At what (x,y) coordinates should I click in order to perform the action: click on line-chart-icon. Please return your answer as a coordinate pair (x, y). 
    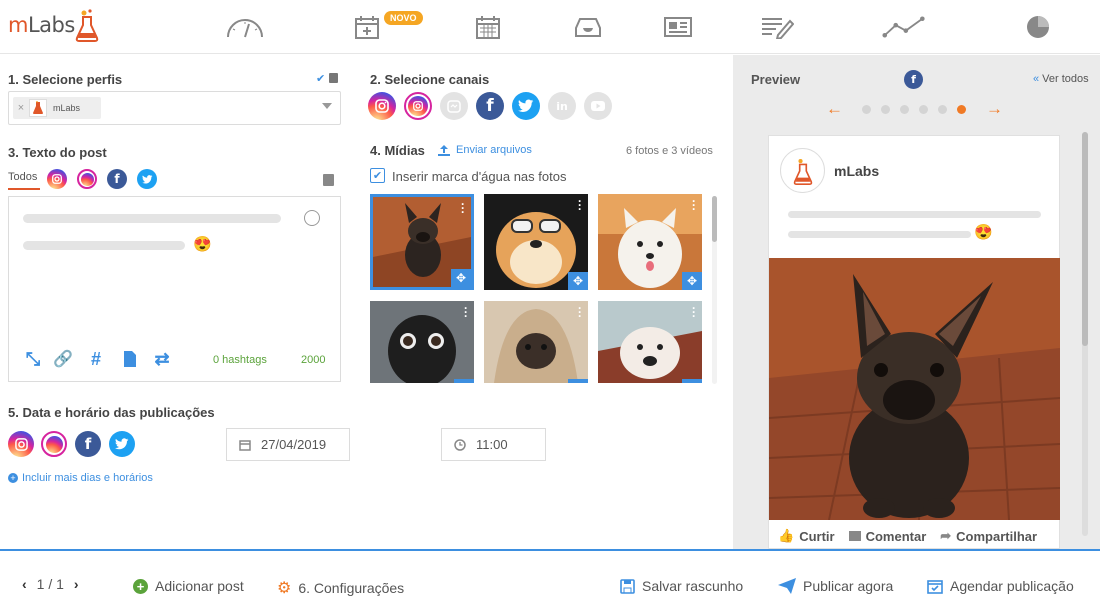
    Looking at the image, I should click on (904, 27).